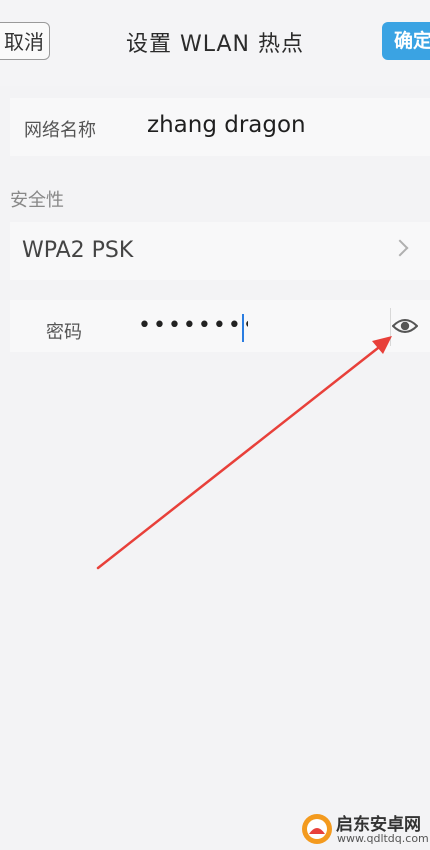 Image resolution: width=430 pixels, height=850 pixels. Describe the element at coordinates (390, 327) in the screenshot. I see `divider` at that location.